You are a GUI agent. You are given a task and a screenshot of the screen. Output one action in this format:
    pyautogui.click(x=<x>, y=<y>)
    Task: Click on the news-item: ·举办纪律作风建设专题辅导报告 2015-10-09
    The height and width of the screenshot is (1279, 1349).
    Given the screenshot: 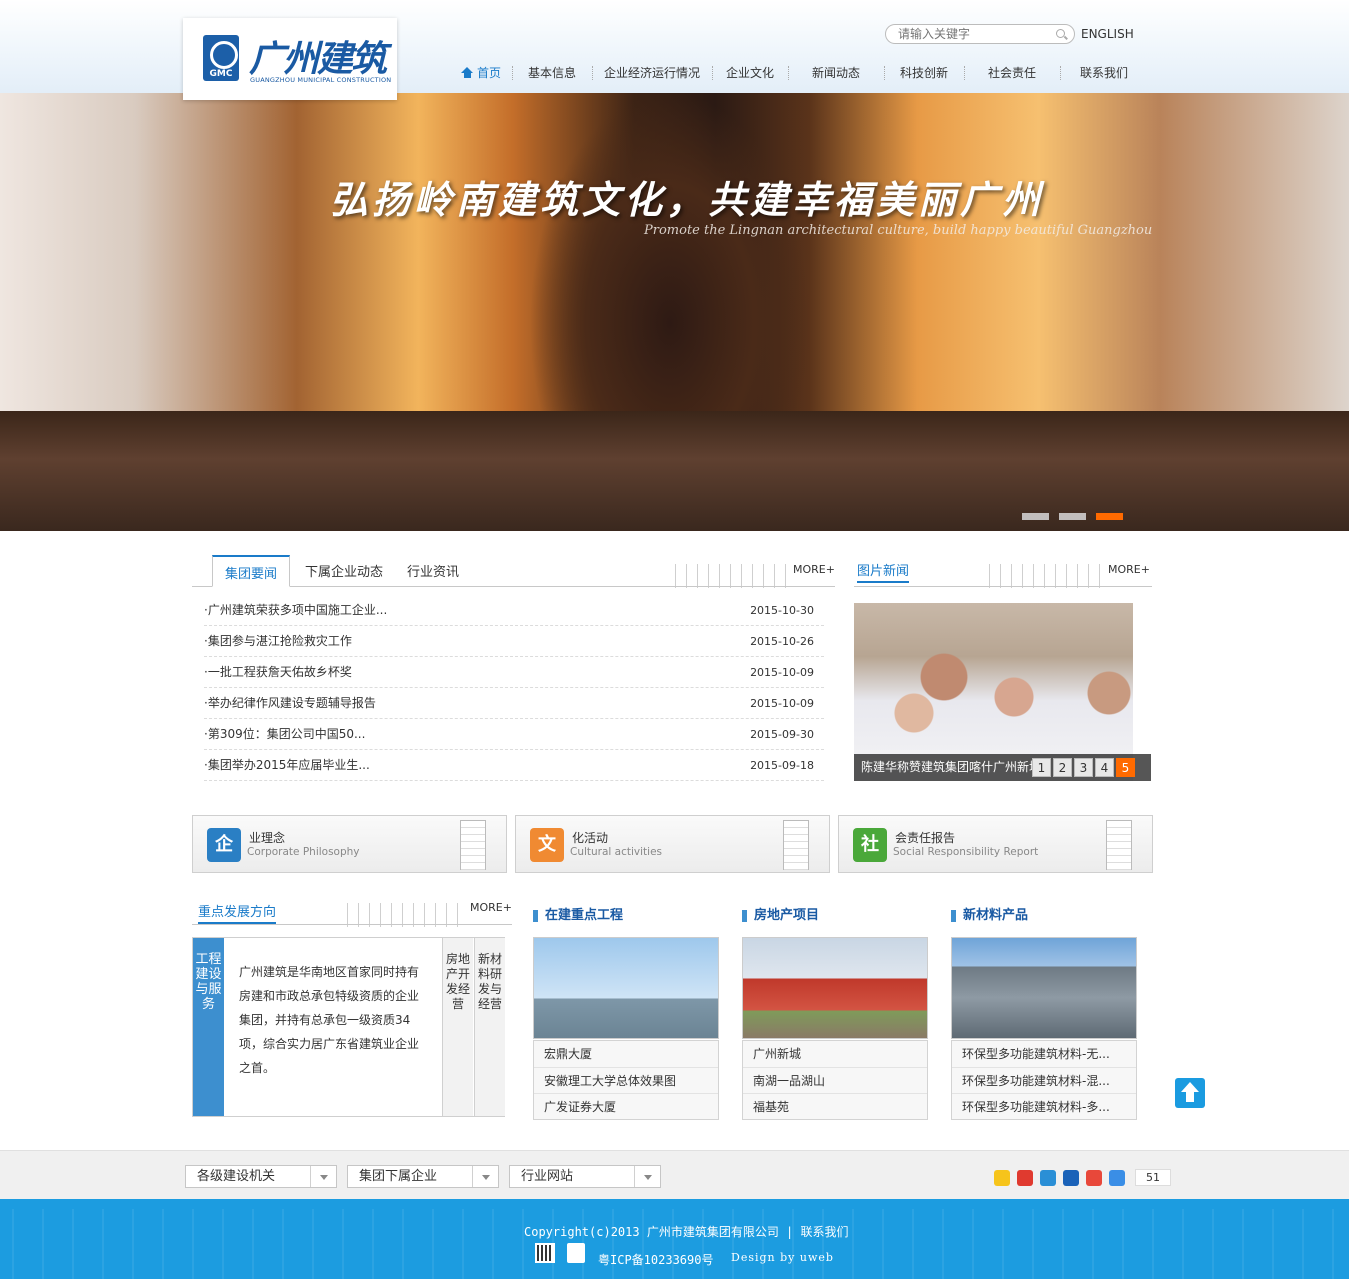 What is the action you would take?
    pyautogui.click(x=514, y=703)
    